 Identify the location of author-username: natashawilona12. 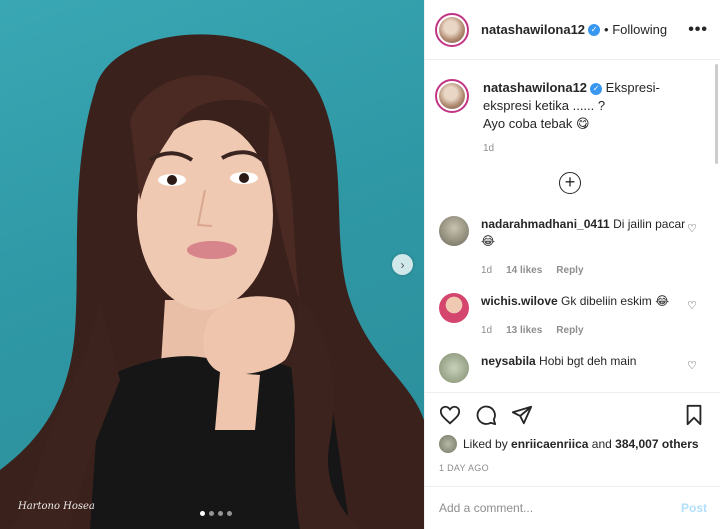
(533, 29).